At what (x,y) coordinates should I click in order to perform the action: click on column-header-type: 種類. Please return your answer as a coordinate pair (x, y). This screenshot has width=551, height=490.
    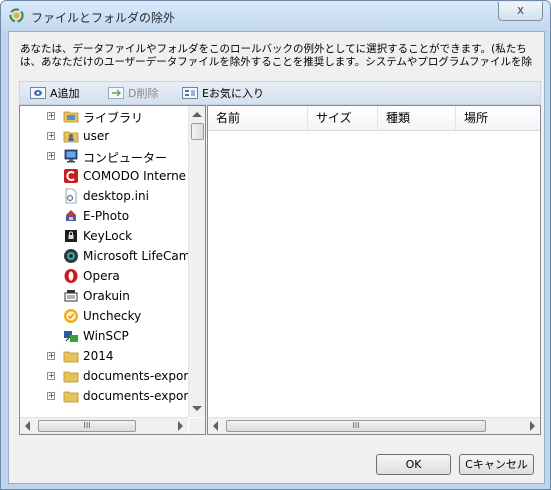
    Looking at the image, I should click on (417, 118).